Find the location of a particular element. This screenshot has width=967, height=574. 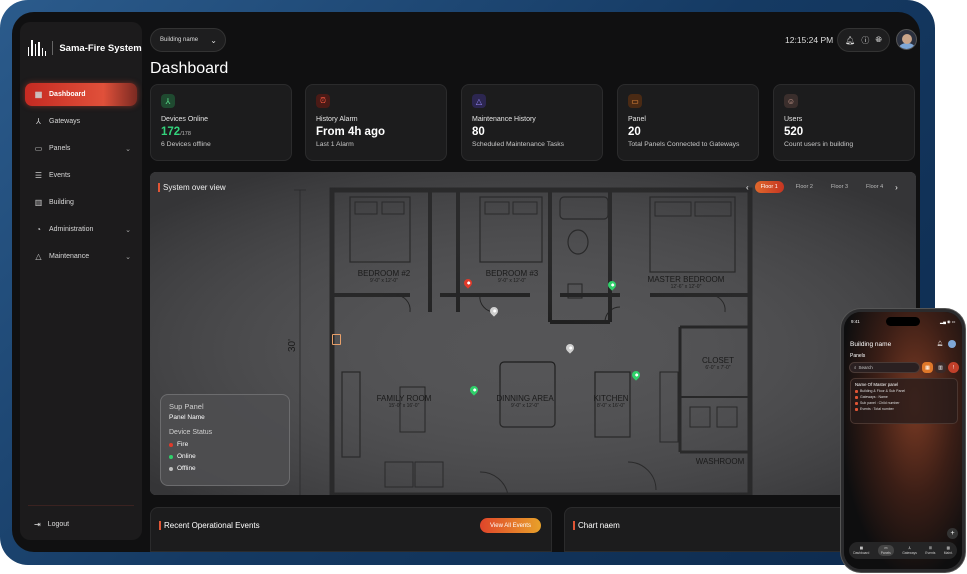

room-size: 12'-6" x 12'-0" is located at coordinates (686, 287).